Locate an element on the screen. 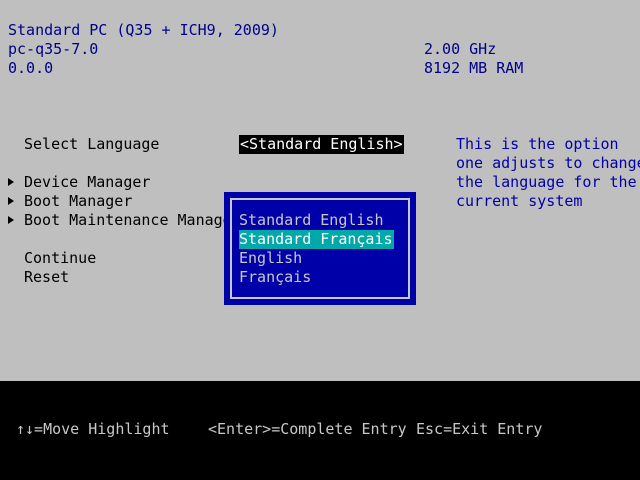  help-text-line-1: This is the option is located at coordinates (537, 144).